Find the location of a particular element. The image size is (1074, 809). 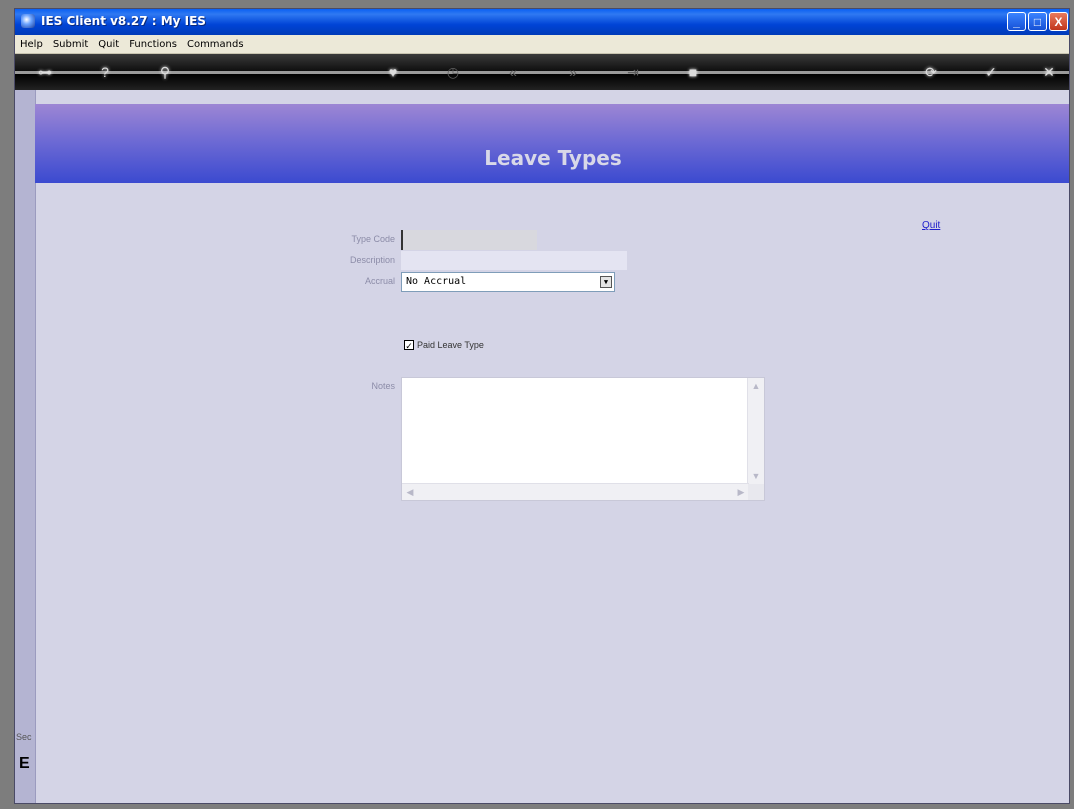

scroll-down-icon: ▼ is located at coordinates (756, 476).